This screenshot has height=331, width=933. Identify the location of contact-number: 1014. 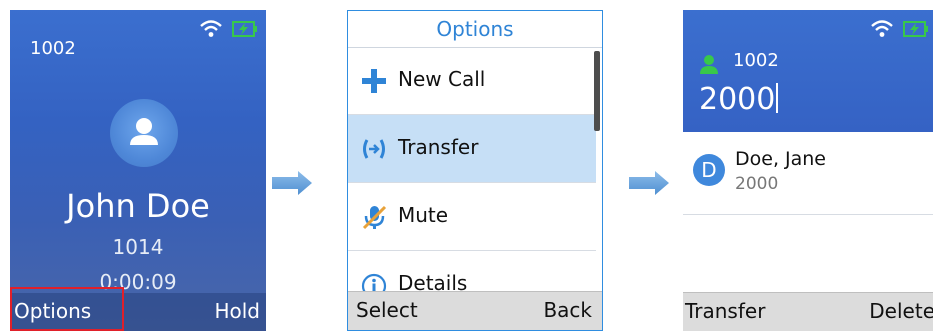
(138, 247).